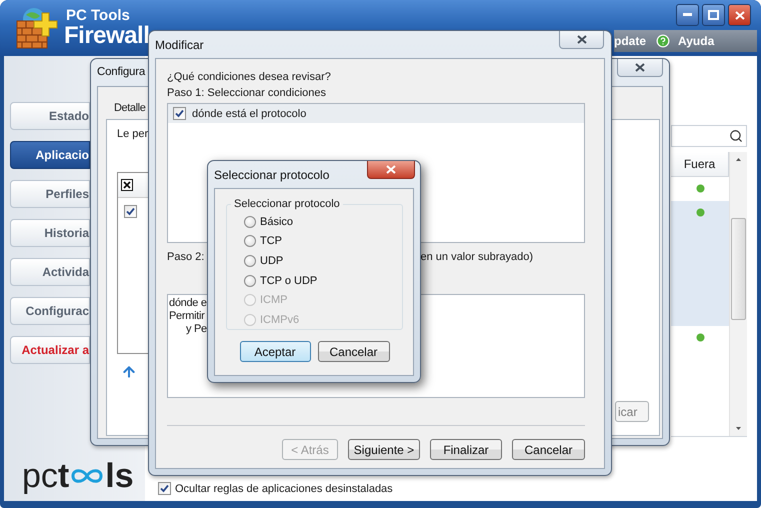 The height and width of the screenshot is (508, 761). I want to click on radio-option: TCP o UDP, so click(323, 280).